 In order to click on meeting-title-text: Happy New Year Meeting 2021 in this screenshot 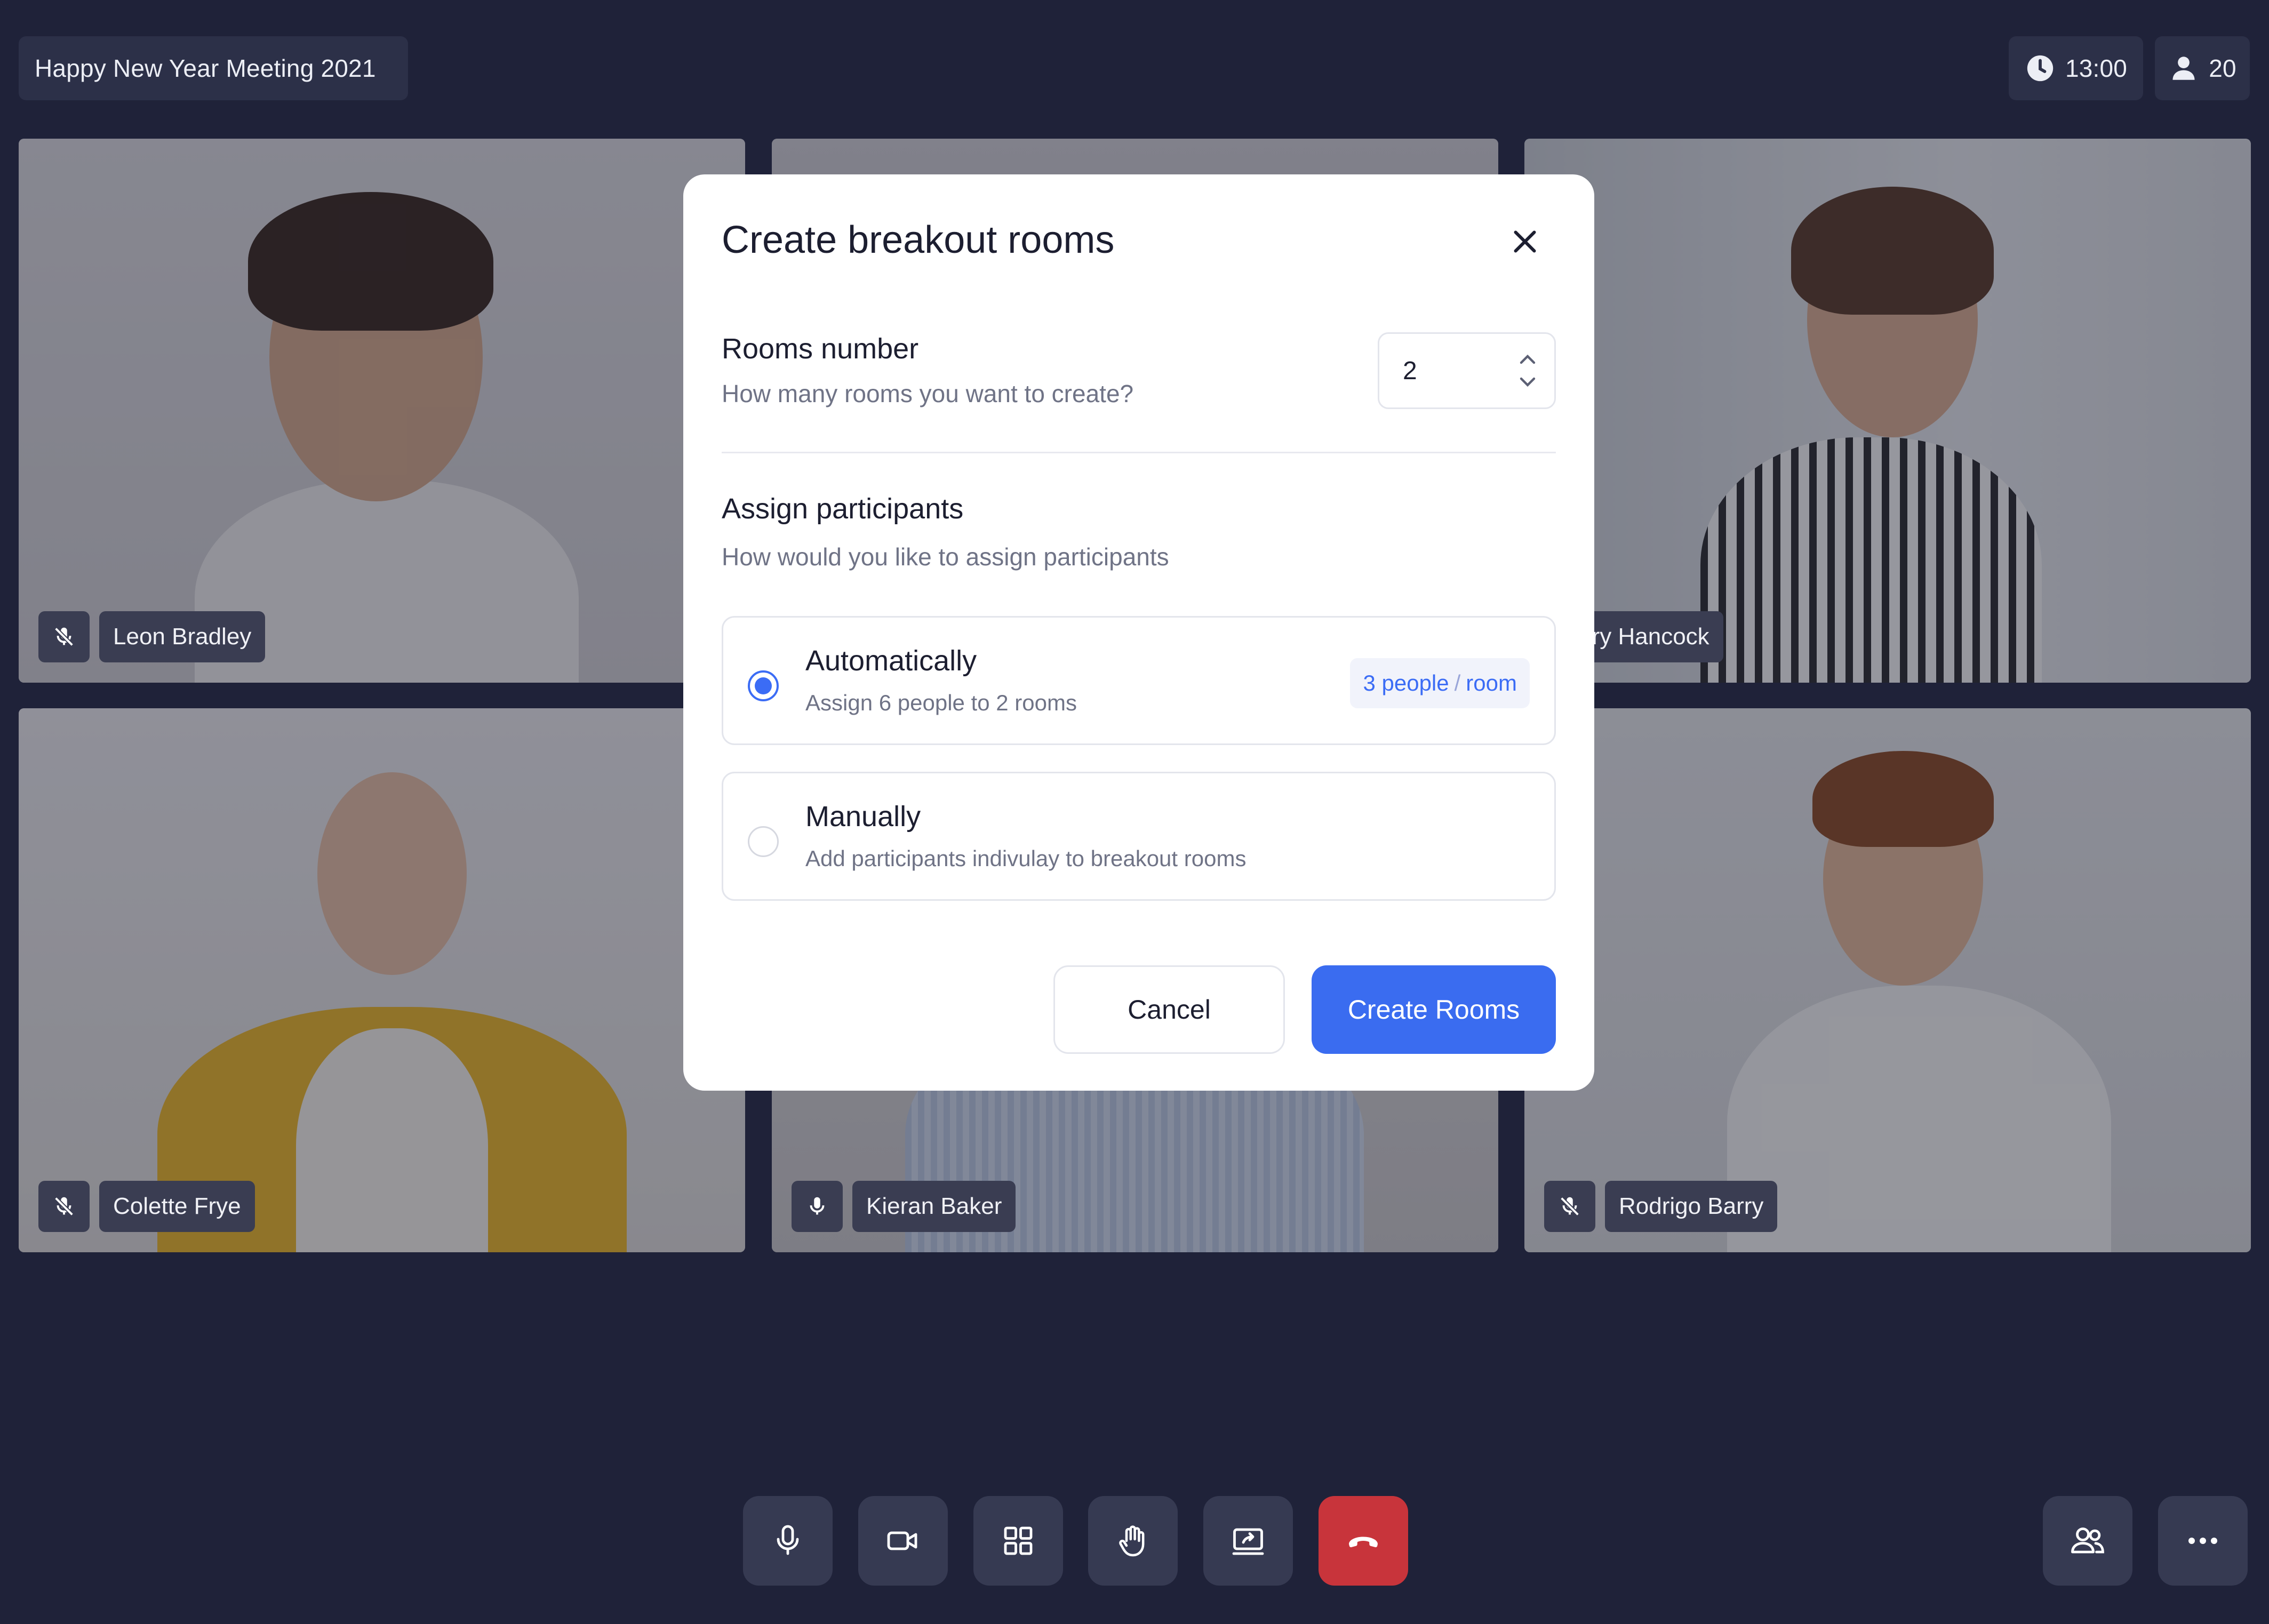, I will do `click(205, 68)`.